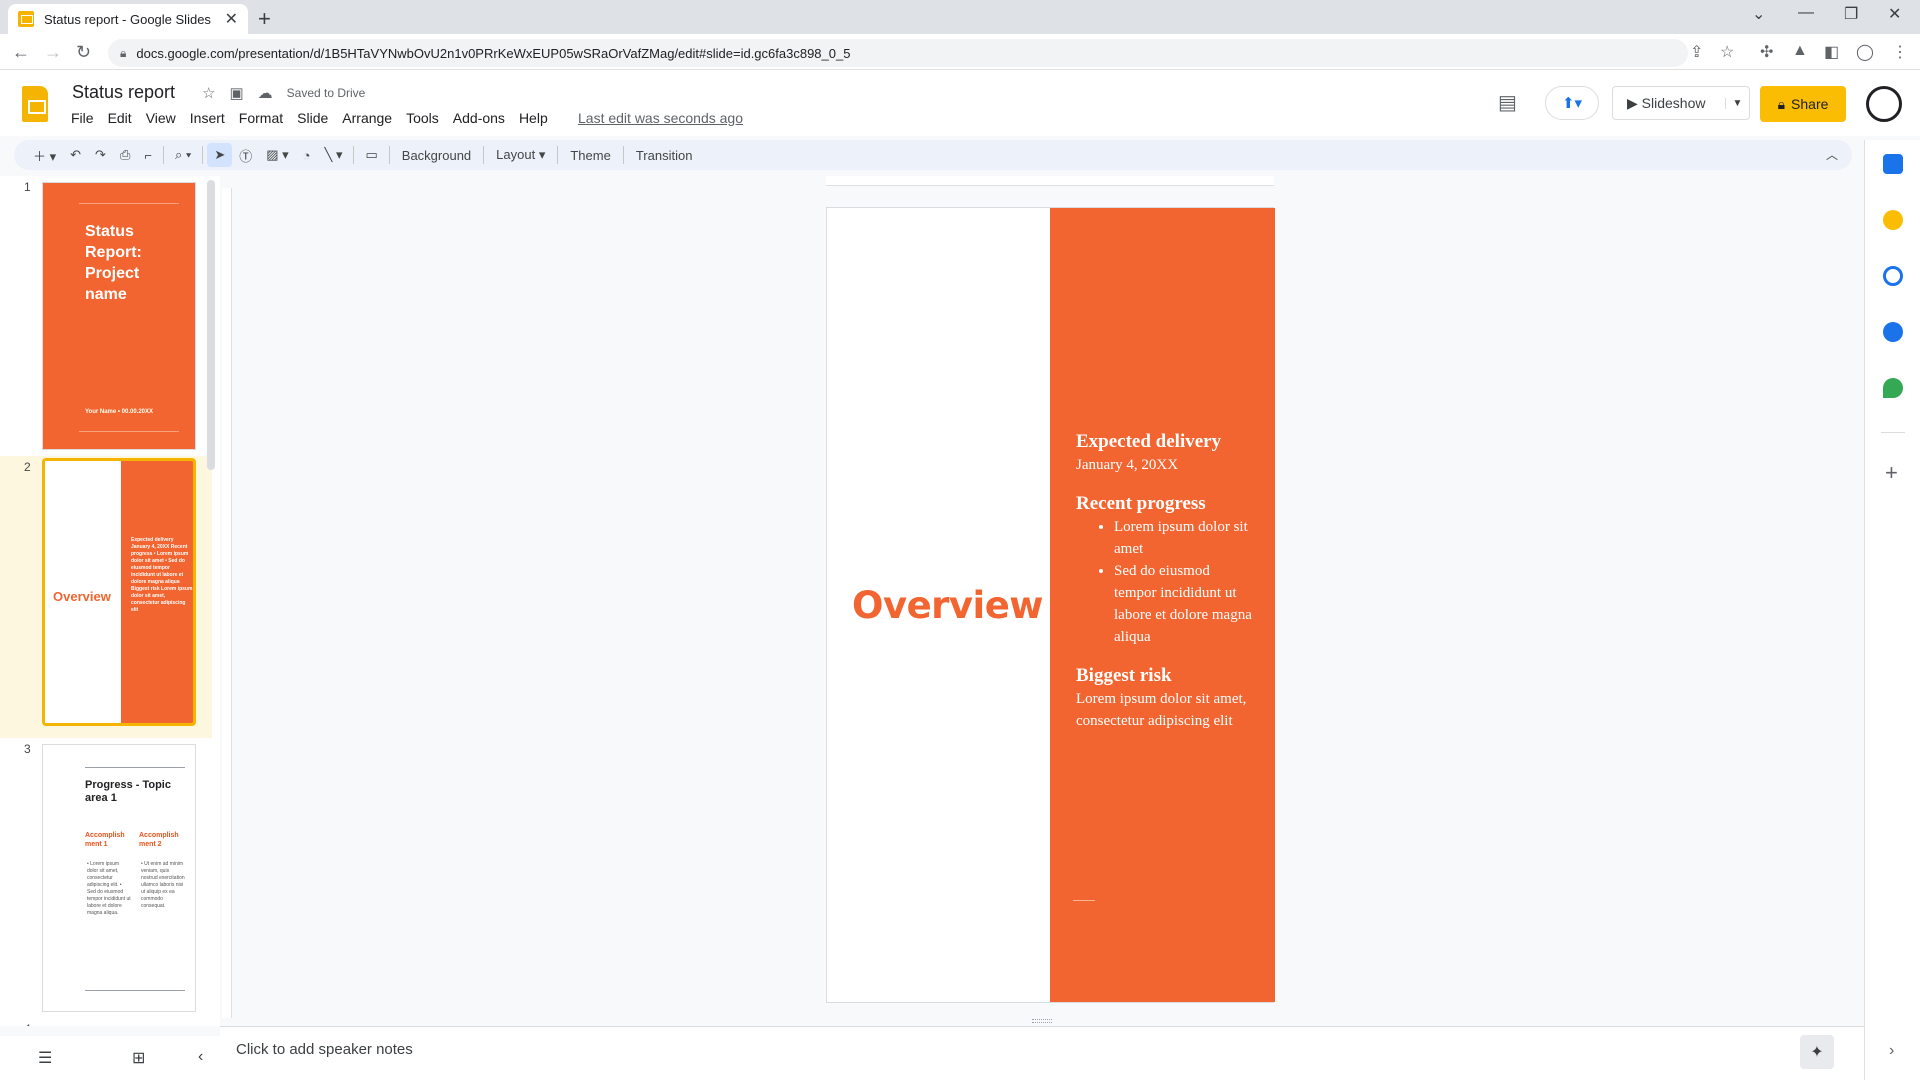 The height and width of the screenshot is (1080, 1920). I want to click on extensions-icon: ✣, so click(1766, 52).